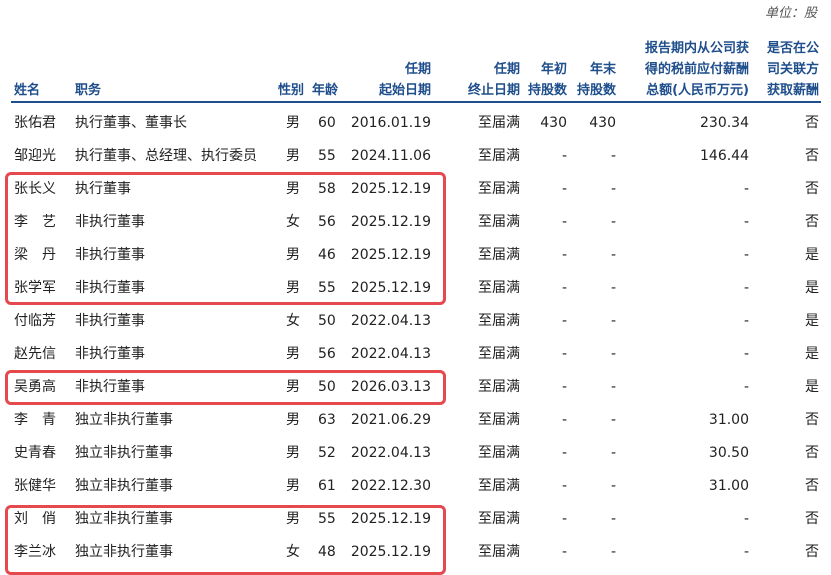  What do you see at coordinates (415, 189) in the screenshot?
I see `table-row: 张长义 执行董事 男 58 2025.12.19 至届满 - - - 否` at bounding box center [415, 189].